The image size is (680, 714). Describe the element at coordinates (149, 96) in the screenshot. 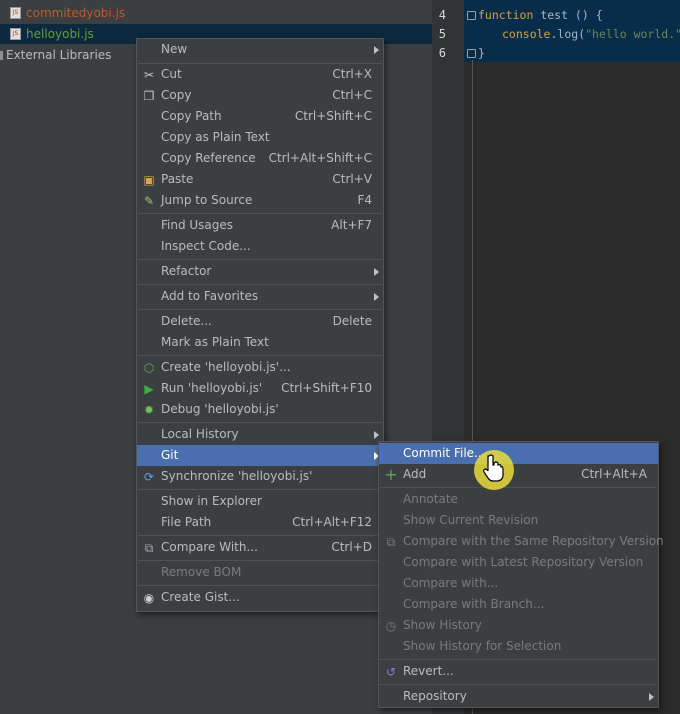

I see `copy-icon: ❐` at that location.